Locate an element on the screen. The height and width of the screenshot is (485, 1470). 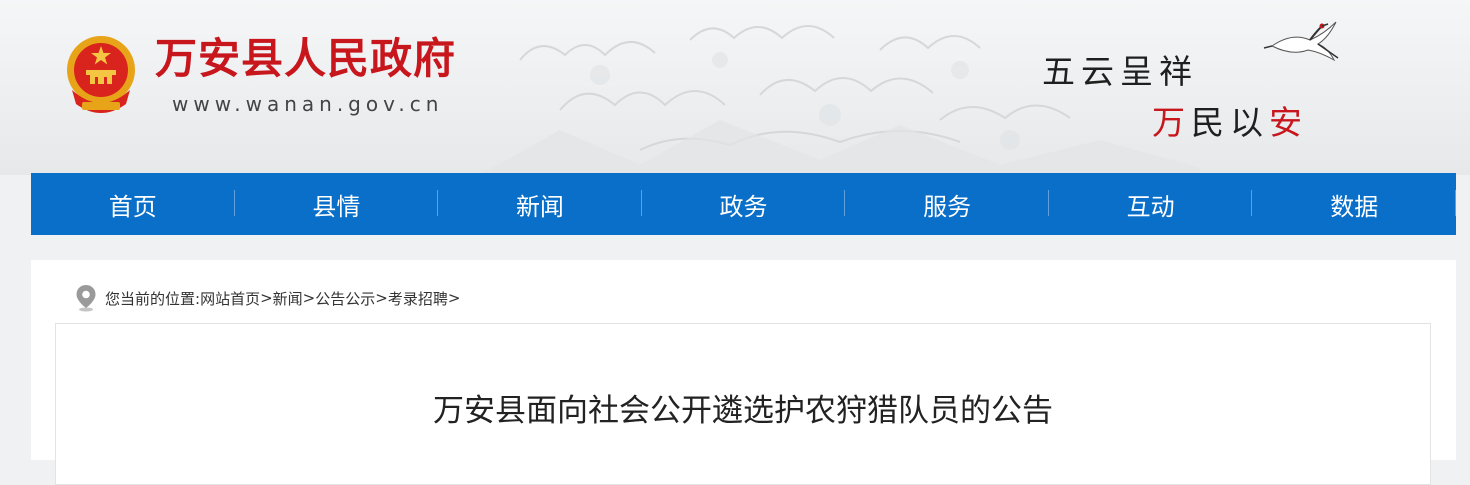
breadcrumb: 您当前的位置: 网站首页 > 新闻 > 公告公示 > 考录招聘 > is located at coordinates (267, 298).